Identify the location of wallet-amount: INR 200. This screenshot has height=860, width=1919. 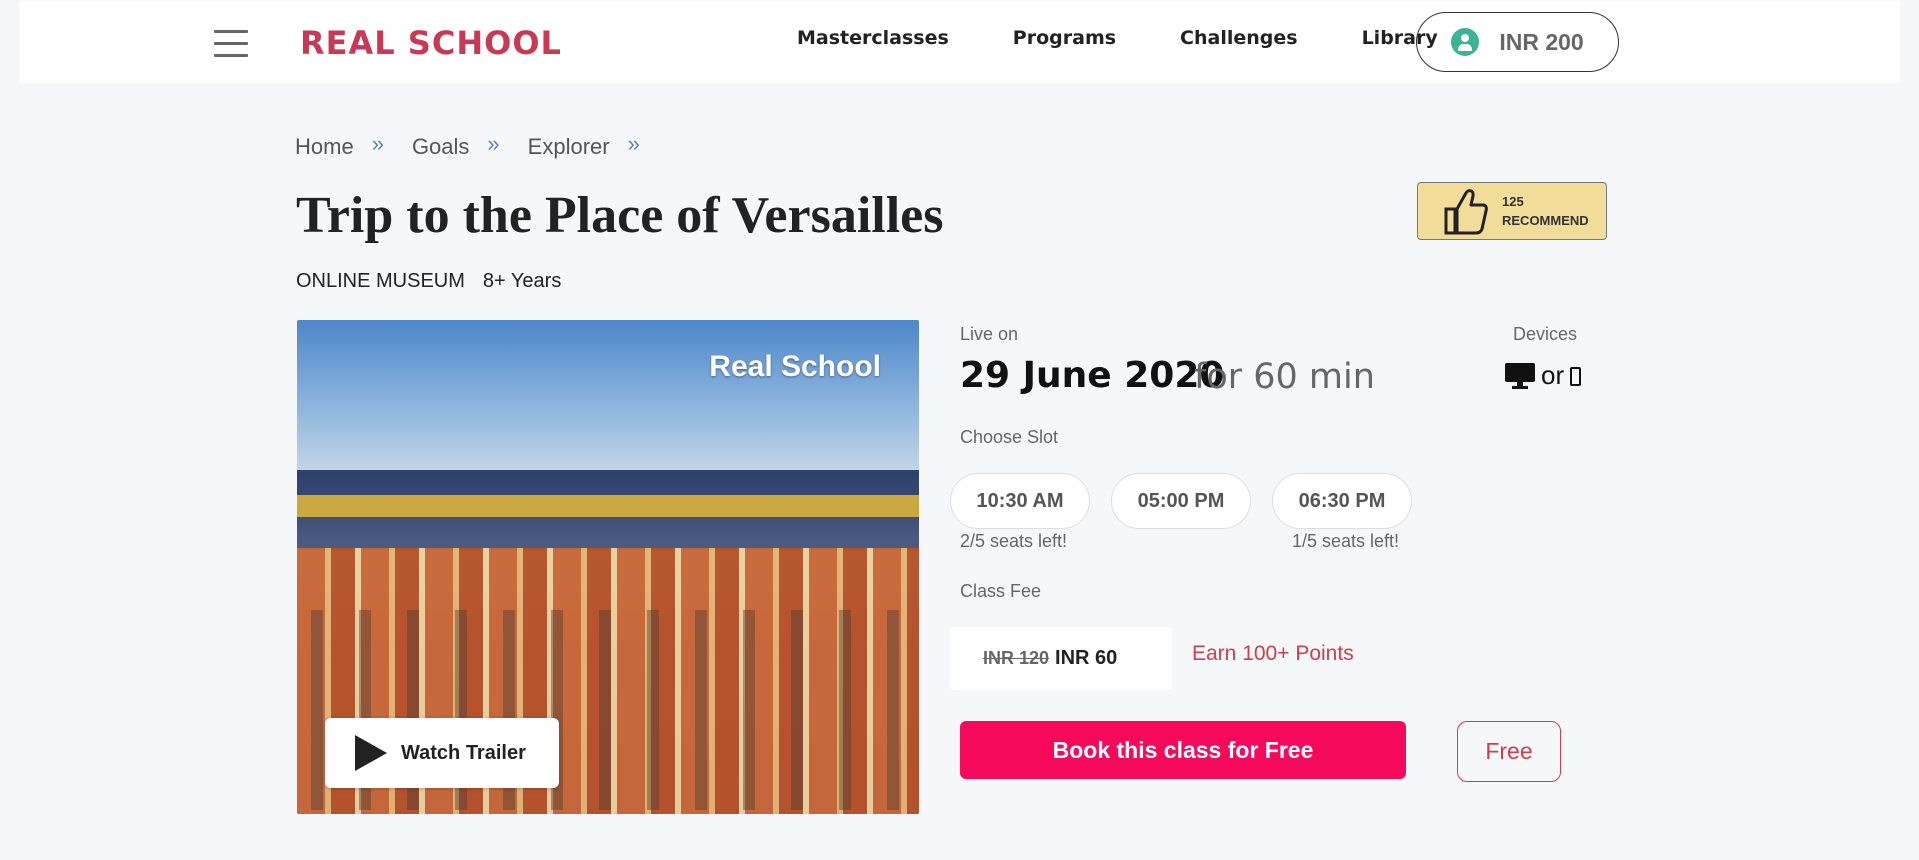
(1541, 41).